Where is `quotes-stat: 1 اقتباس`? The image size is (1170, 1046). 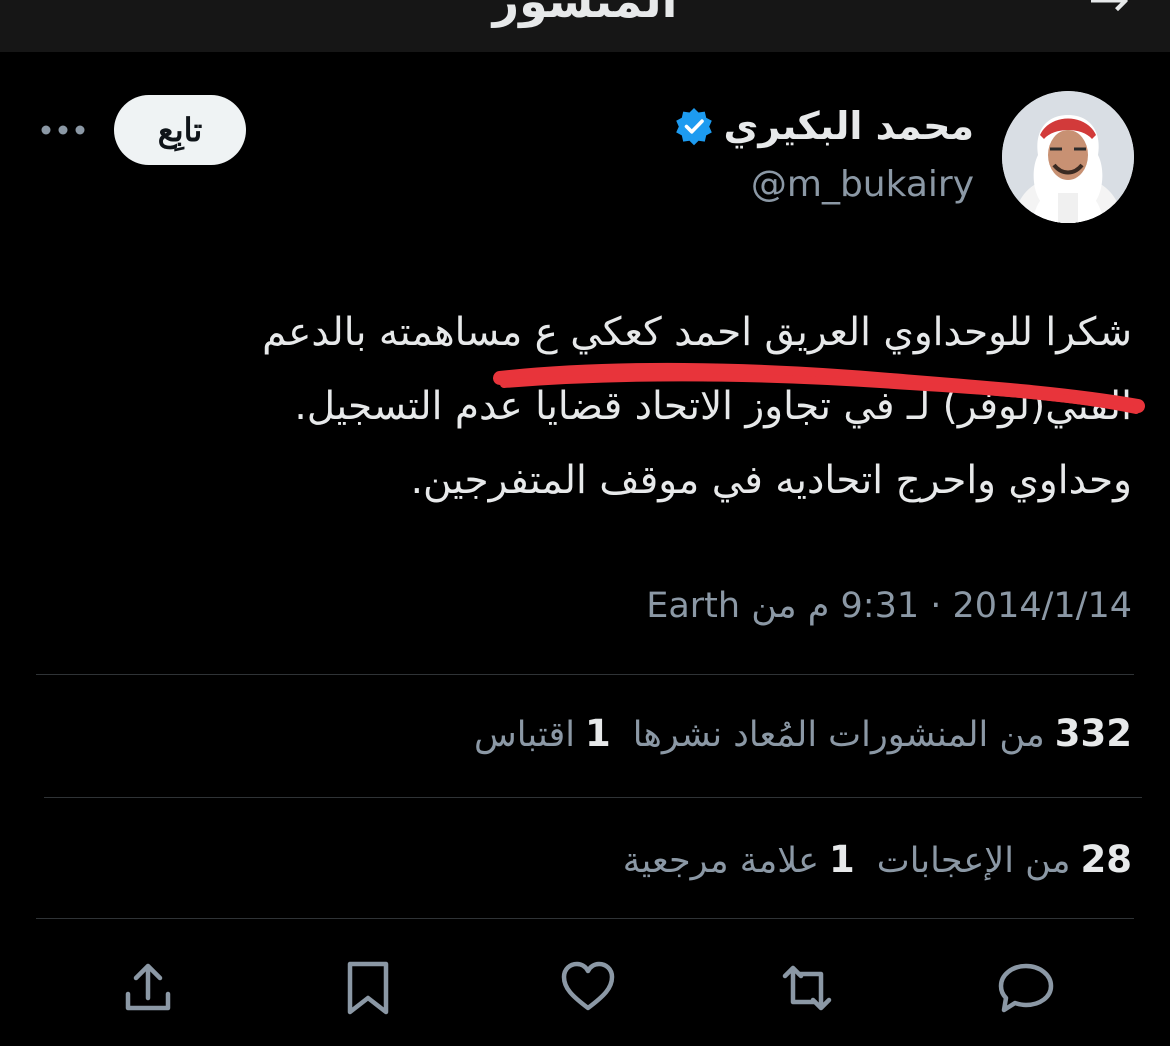 quotes-stat: 1 اقتباس is located at coordinates (542, 733).